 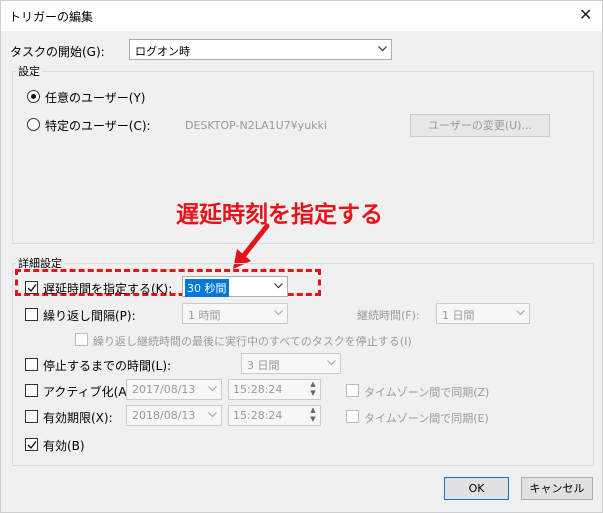 What do you see at coordinates (458, 315) in the screenshot?
I see `duration-value: 1 日間` at bounding box center [458, 315].